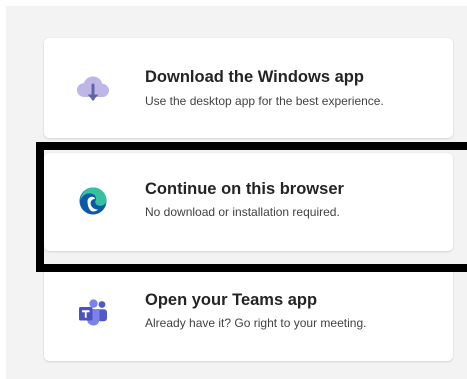  What do you see at coordinates (93, 90) in the screenshot?
I see `cloud-download-icon` at bounding box center [93, 90].